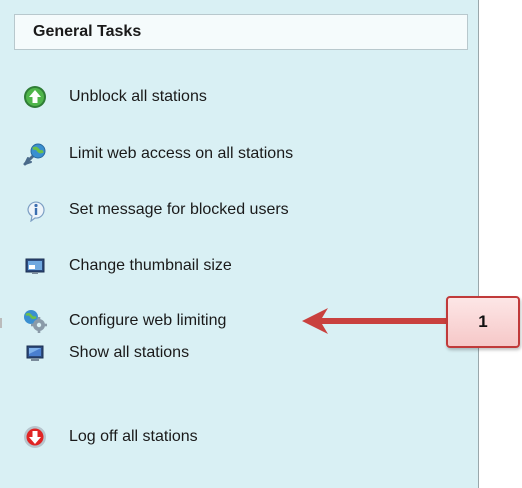 Image resolution: width=522 pixels, height=488 pixels. Describe the element at coordinates (35, 437) in the screenshot. I see `logoff-red-arrow-icon` at that location.